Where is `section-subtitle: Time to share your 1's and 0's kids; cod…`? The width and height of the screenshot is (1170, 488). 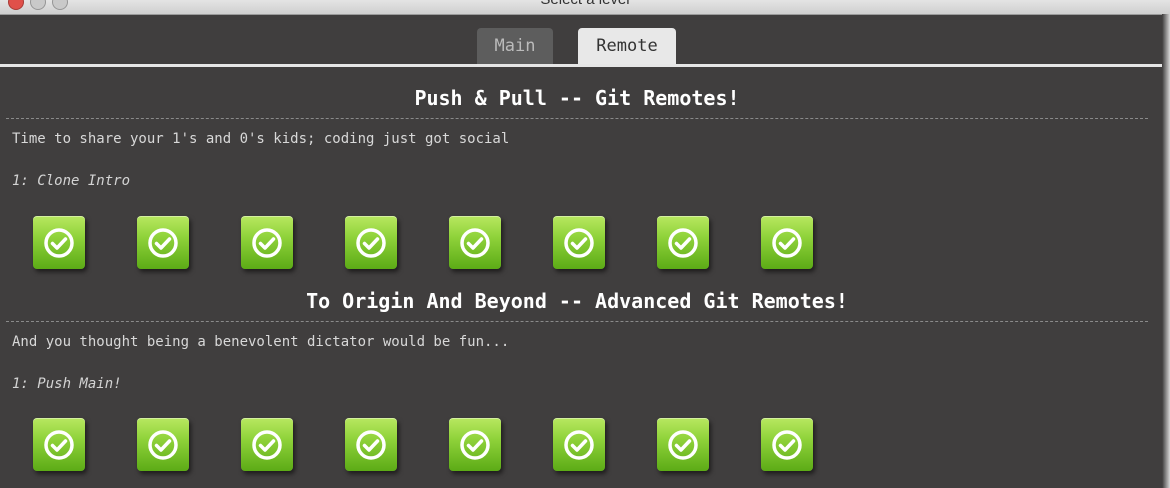
section-subtitle: Time to share your 1's and 0's kids; cod… is located at coordinates (261, 139).